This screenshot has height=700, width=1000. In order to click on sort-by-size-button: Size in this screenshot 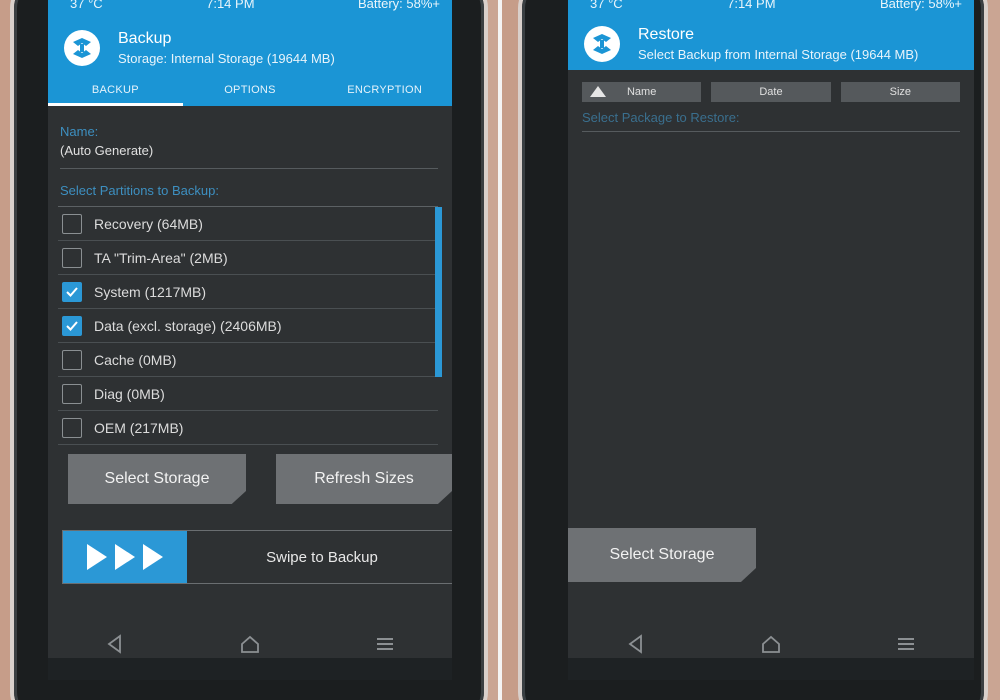, I will do `click(900, 92)`.